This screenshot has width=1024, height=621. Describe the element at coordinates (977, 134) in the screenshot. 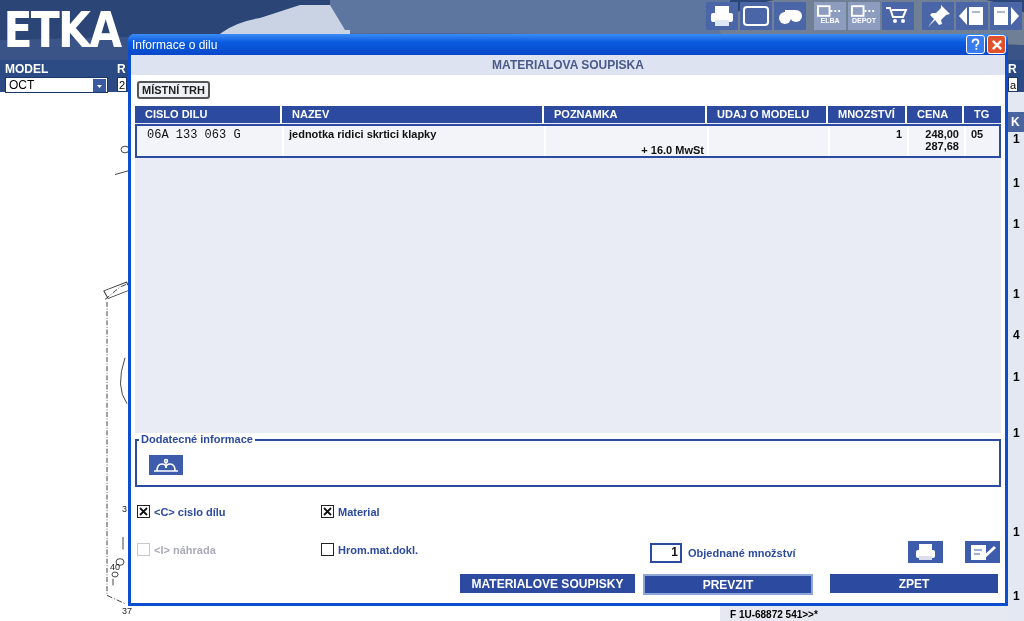

I see `tg-cell: 05` at that location.